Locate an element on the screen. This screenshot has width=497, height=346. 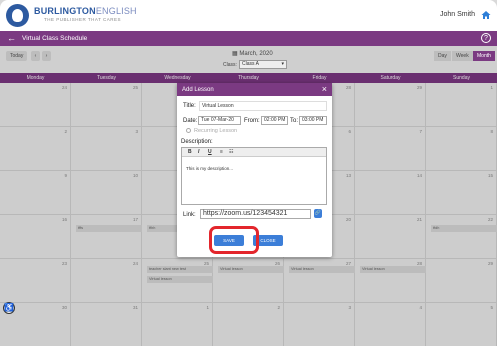
burlington-logo-icon is located at coordinates (17, 15).